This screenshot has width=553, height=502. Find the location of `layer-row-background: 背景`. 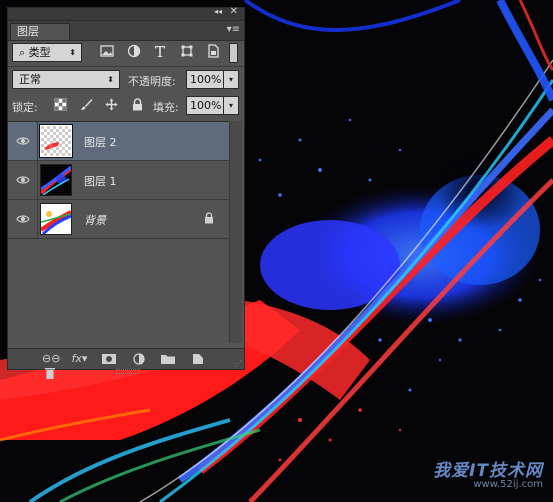

layer-row-background: 背景 is located at coordinates (119, 219).